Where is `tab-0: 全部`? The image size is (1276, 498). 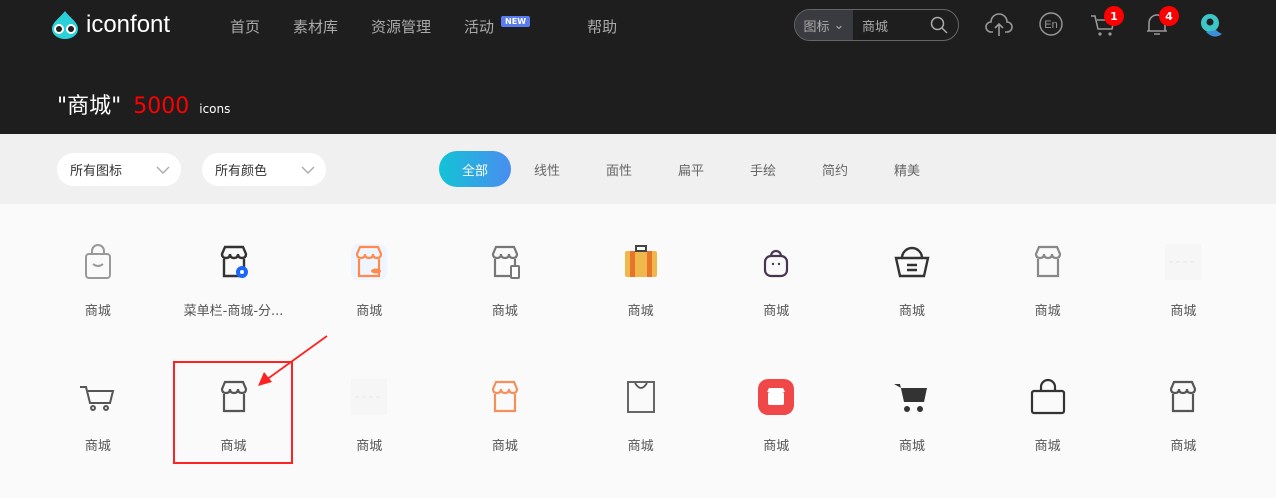
tab-0: 全部 is located at coordinates (475, 169).